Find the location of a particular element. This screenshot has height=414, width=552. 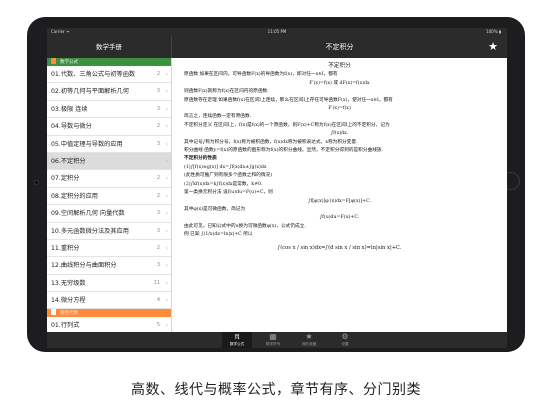

section-header-label: 数学公式 is located at coordinates (69, 62).